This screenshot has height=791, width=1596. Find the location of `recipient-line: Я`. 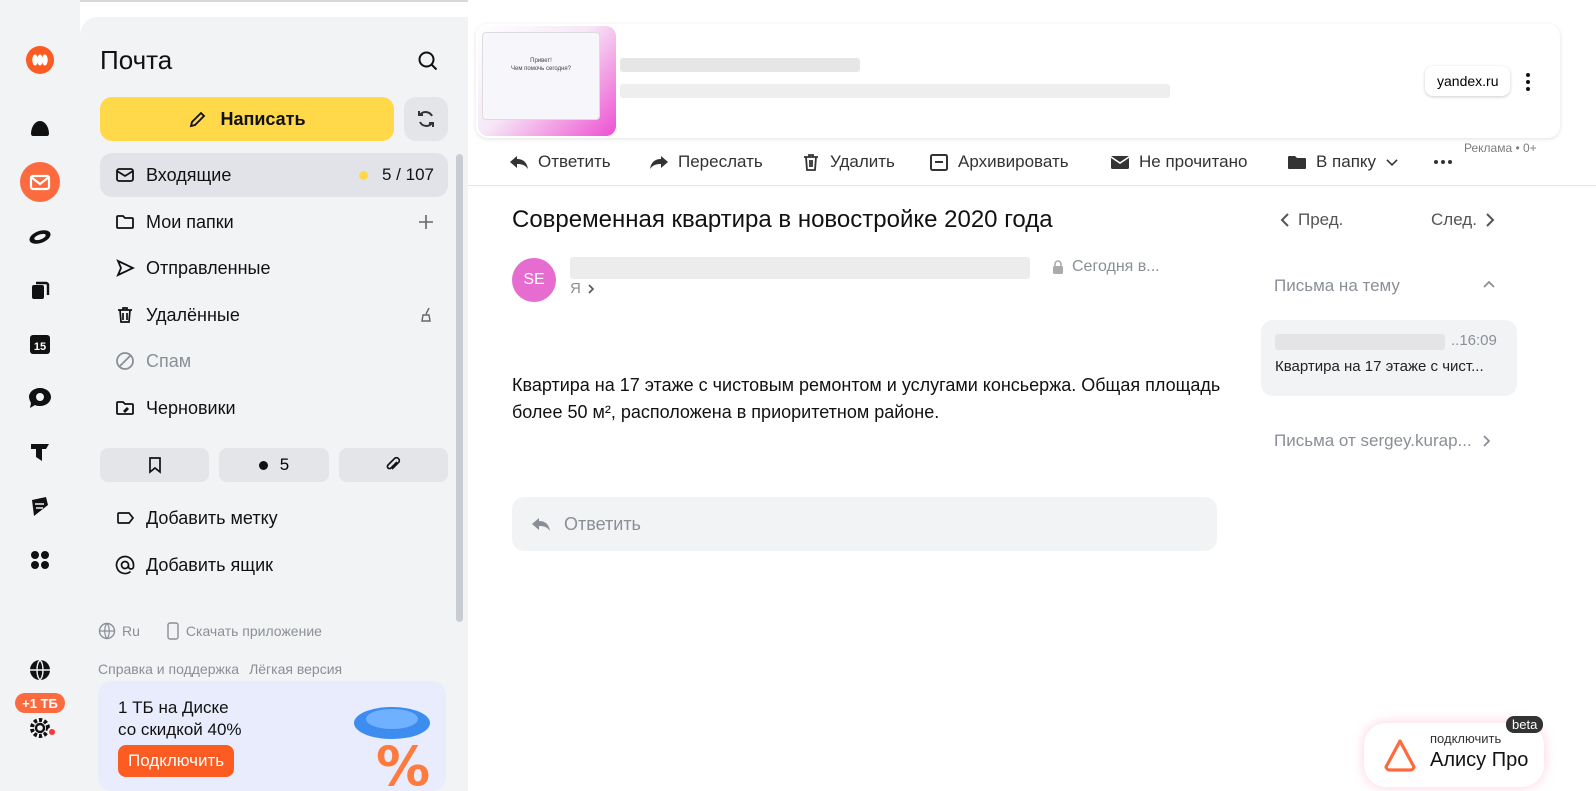

recipient-line: Я is located at coordinates (582, 288).